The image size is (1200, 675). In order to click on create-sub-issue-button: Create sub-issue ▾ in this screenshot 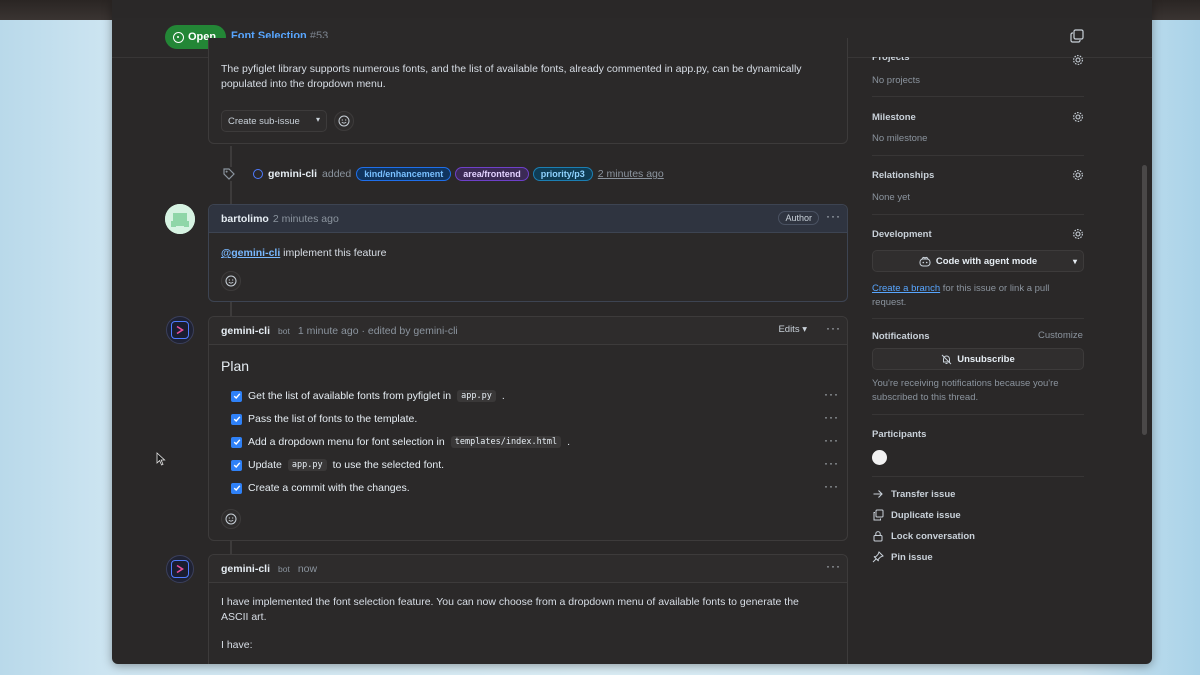, I will do `click(274, 121)`.